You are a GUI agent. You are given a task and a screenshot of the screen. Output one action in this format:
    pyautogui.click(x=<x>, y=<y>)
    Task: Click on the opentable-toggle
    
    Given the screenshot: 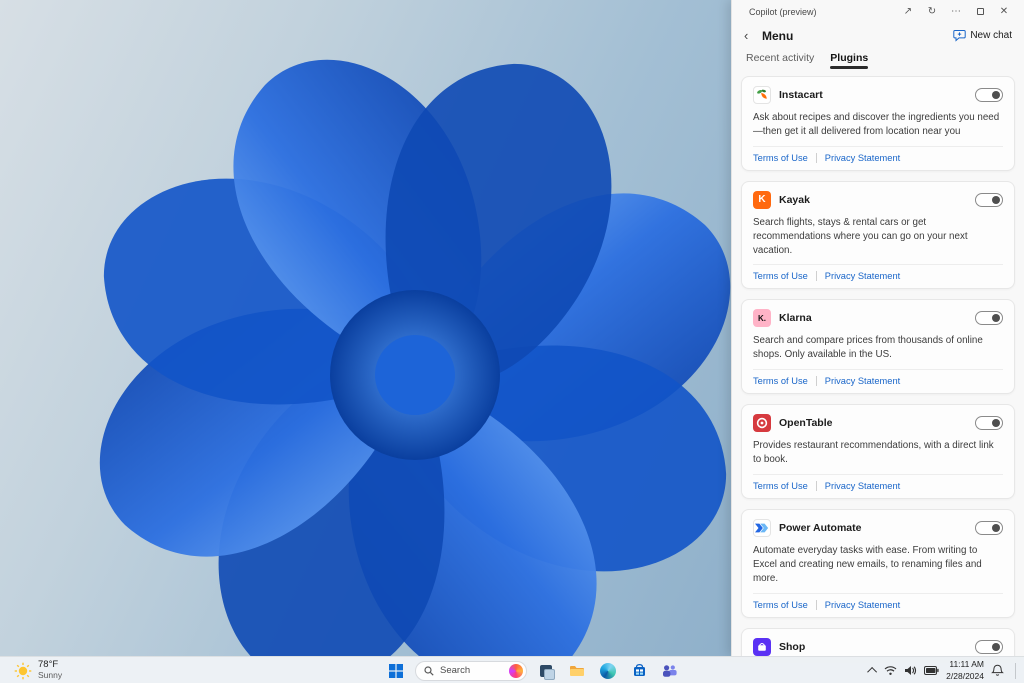 What is the action you would take?
    pyautogui.click(x=989, y=423)
    